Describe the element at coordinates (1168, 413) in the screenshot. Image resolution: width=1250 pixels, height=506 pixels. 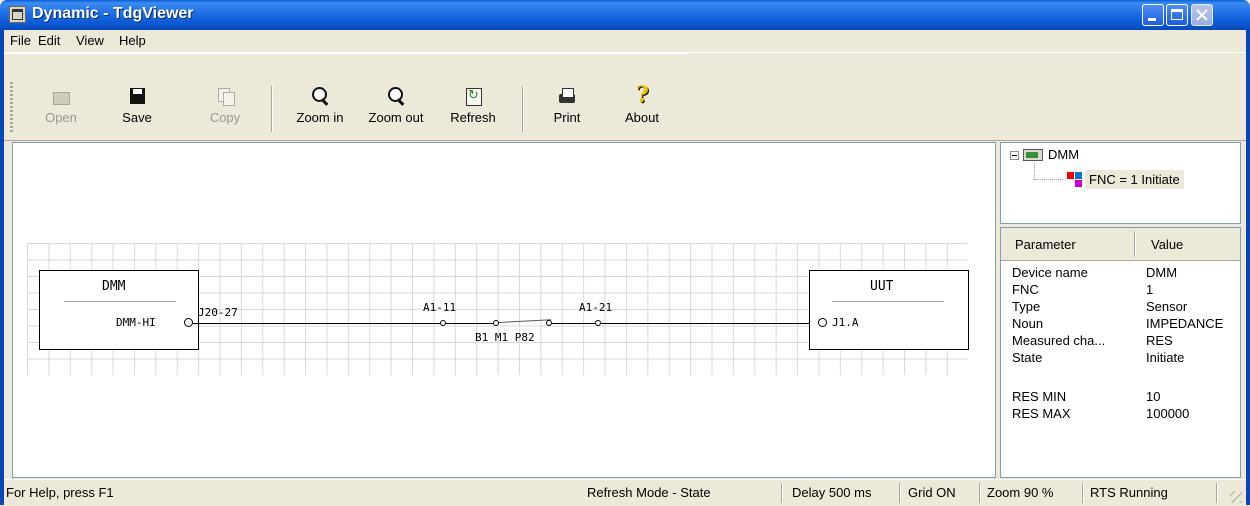
I see `property-value: 100000` at that location.